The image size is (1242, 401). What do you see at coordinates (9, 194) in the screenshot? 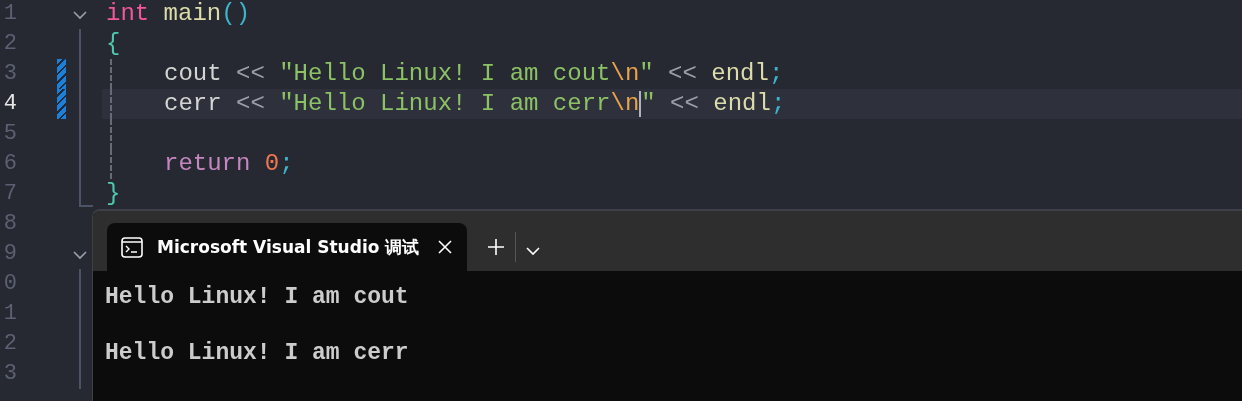
I see `line-number: 7` at bounding box center [9, 194].